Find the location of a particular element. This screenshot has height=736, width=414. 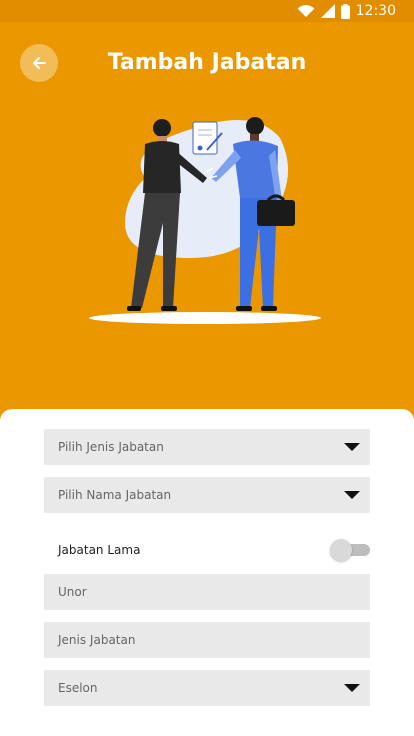

status-bar: 12:30 is located at coordinates (207, 11).